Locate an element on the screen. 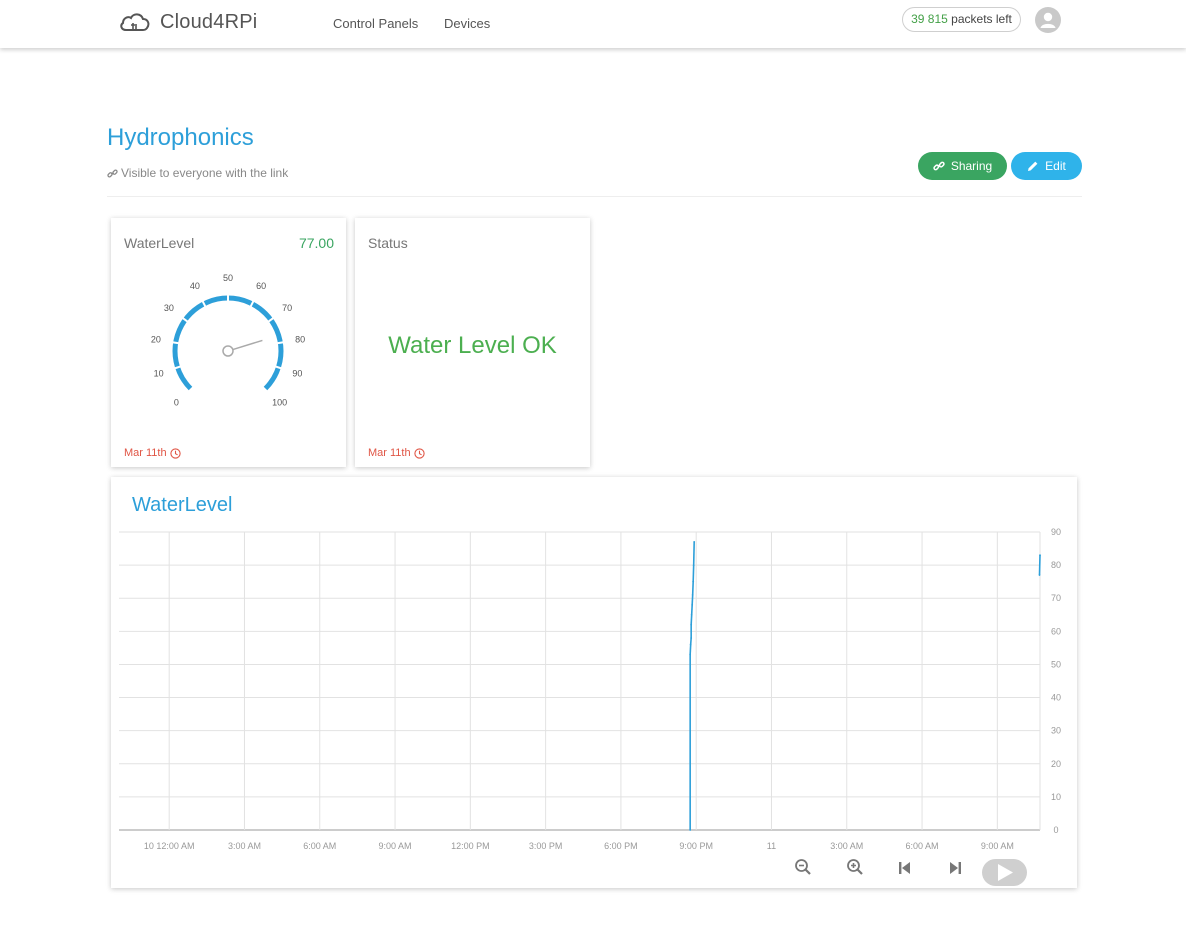 The image size is (1186, 937). chart-y-tick-label: 20 is located at coordinates (1056, 764).